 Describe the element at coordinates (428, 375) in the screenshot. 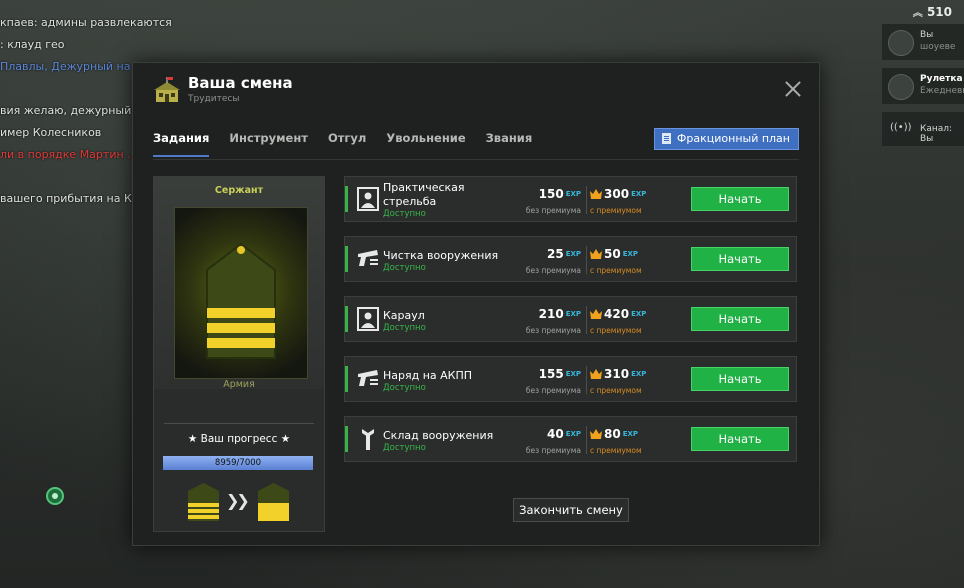

I see `task-name: Наряд на АКПП` at that location.